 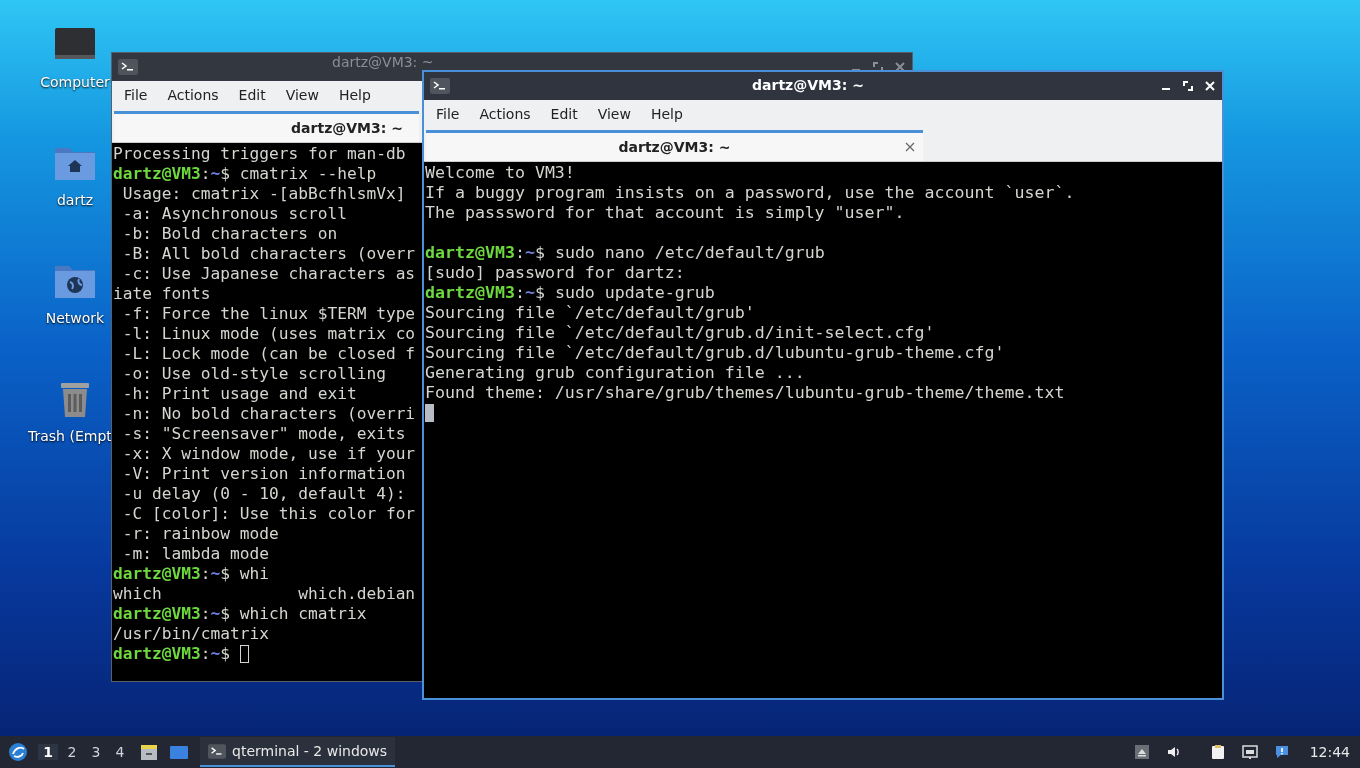 What do you see at coordinates (264, 594) in the screenshot?
I see `output-line: which which.debian` at bounding box center [264, 594].